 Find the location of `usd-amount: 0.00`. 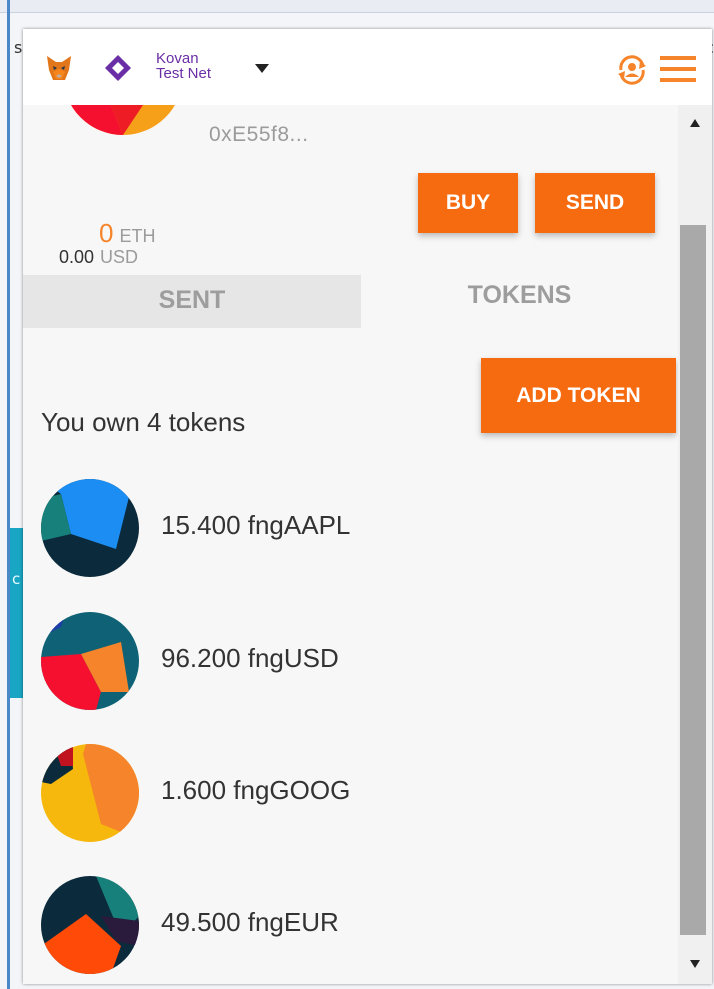

usd-amount: 0.00 is located at coordinates (77, 257).